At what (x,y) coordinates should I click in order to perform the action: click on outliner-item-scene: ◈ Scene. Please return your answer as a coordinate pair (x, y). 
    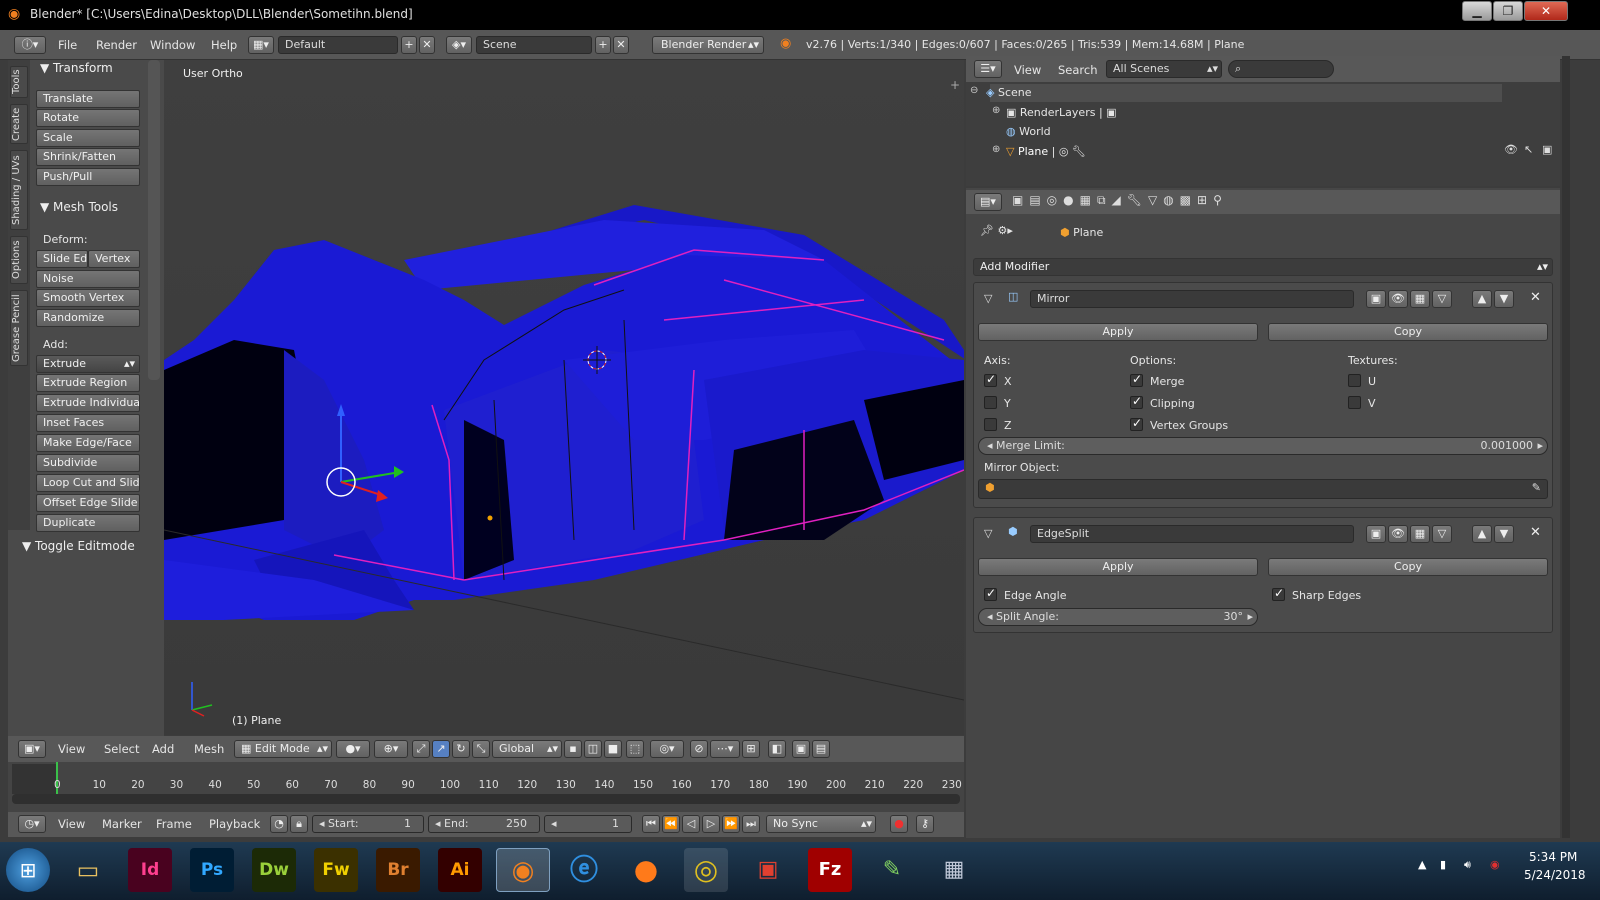
    Looking at the image, I should click on (1009, 92).